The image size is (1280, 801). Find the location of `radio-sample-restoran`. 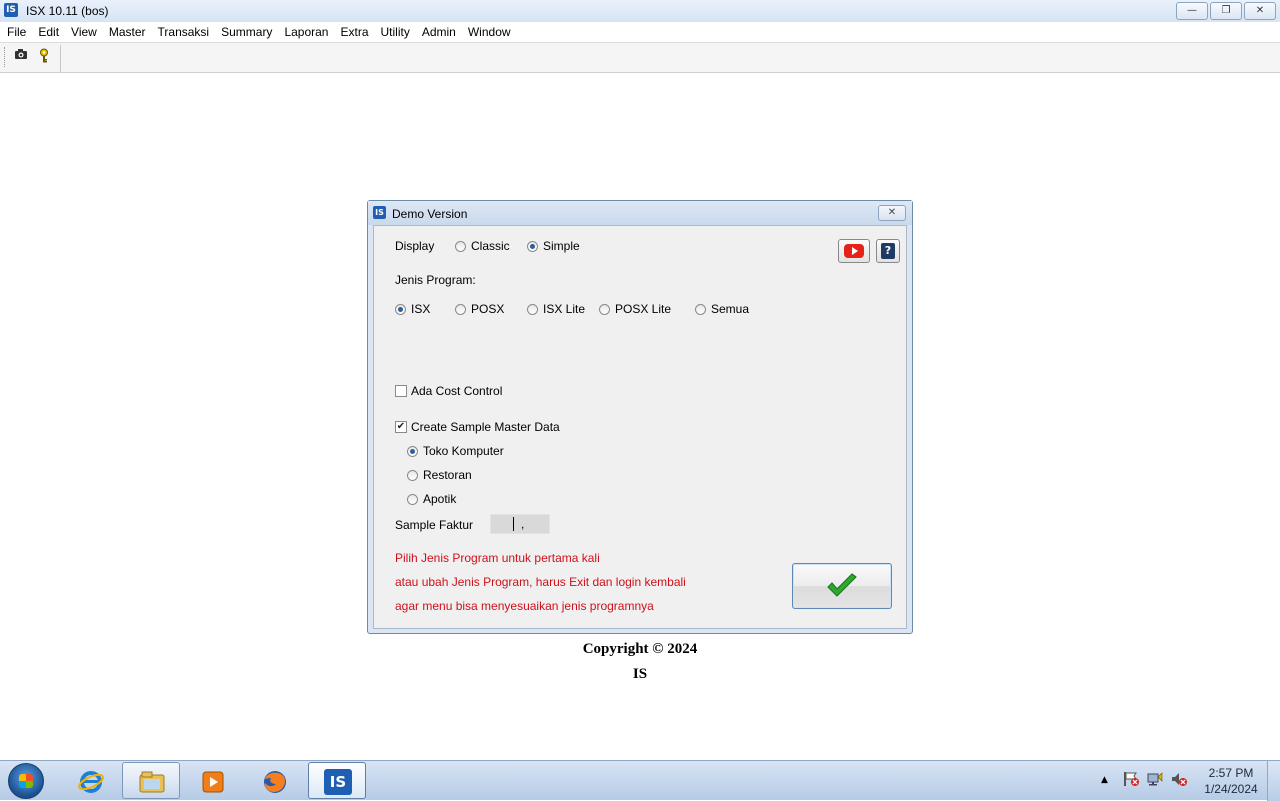

radio-sample-restoran is located at coordinates (412, 475).